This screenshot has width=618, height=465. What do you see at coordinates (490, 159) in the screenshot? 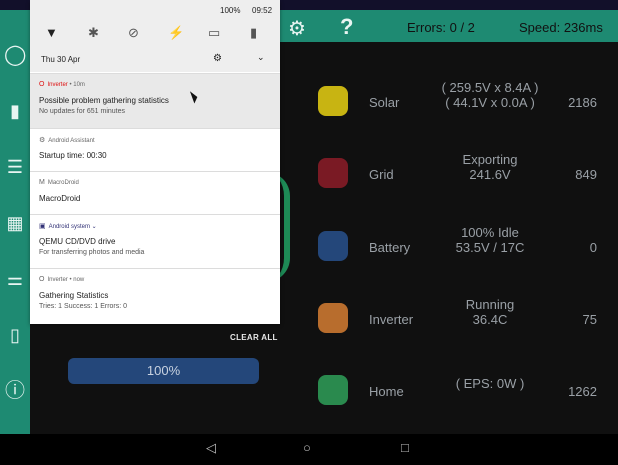
I see `row-value-line1: Exporting` at bounding box center [490, 159].